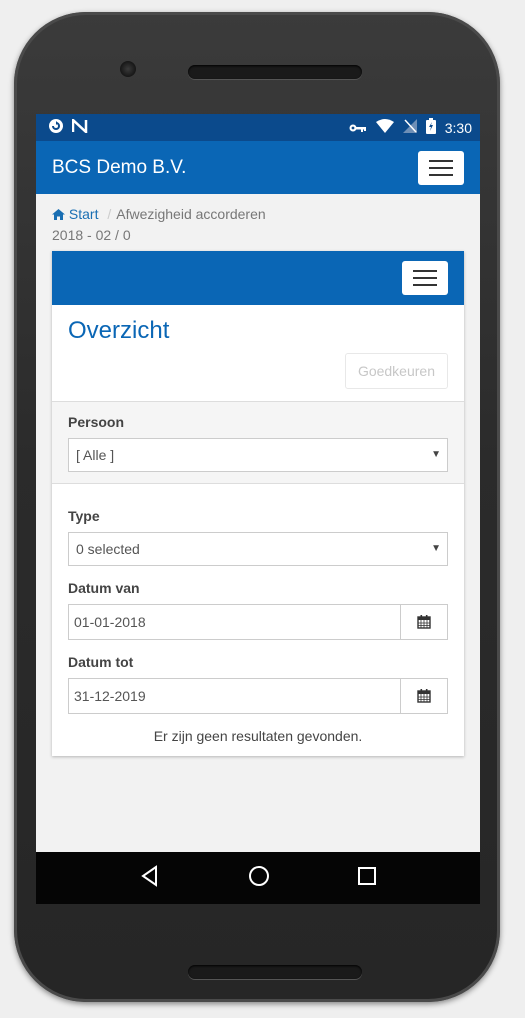  I want to click on datum-van-label: Datum van, so click(104, 588).